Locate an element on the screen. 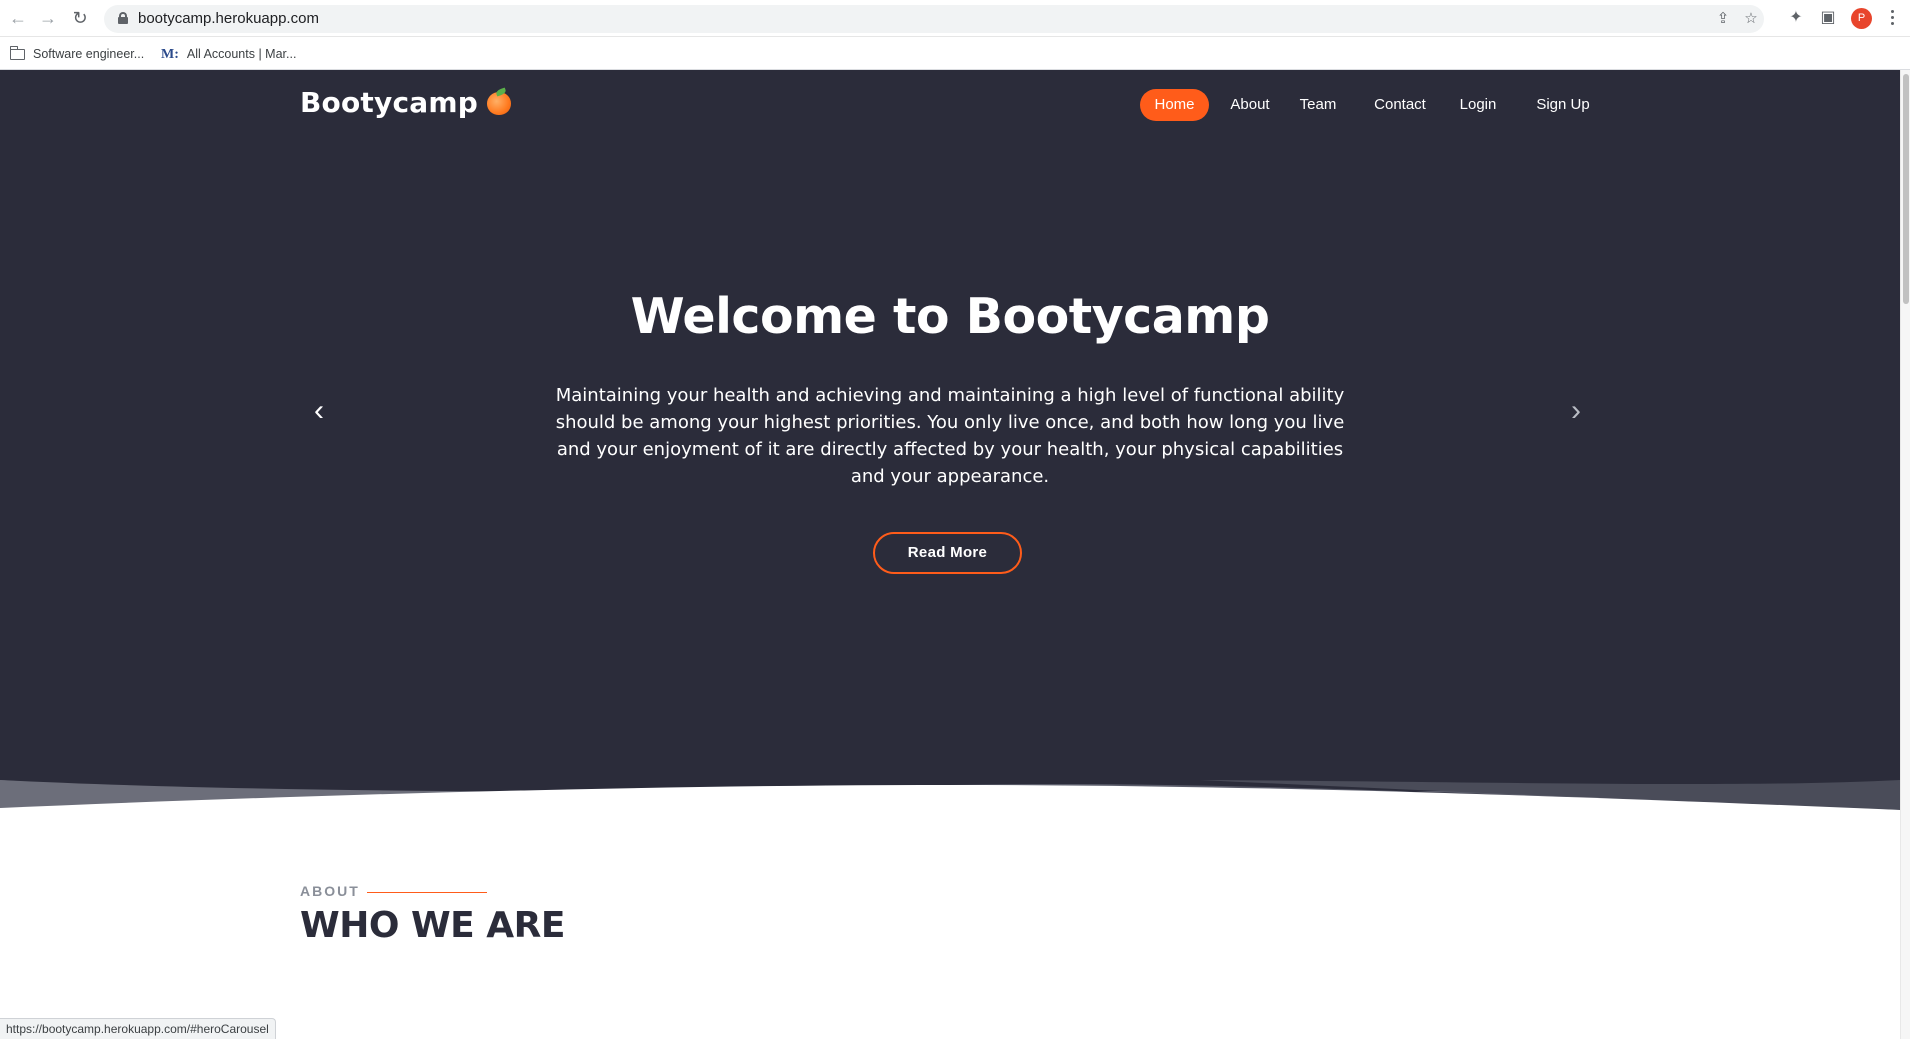 This screenshot has width=1910, height=1039. peach-icon is located at coordinates (499, 101).